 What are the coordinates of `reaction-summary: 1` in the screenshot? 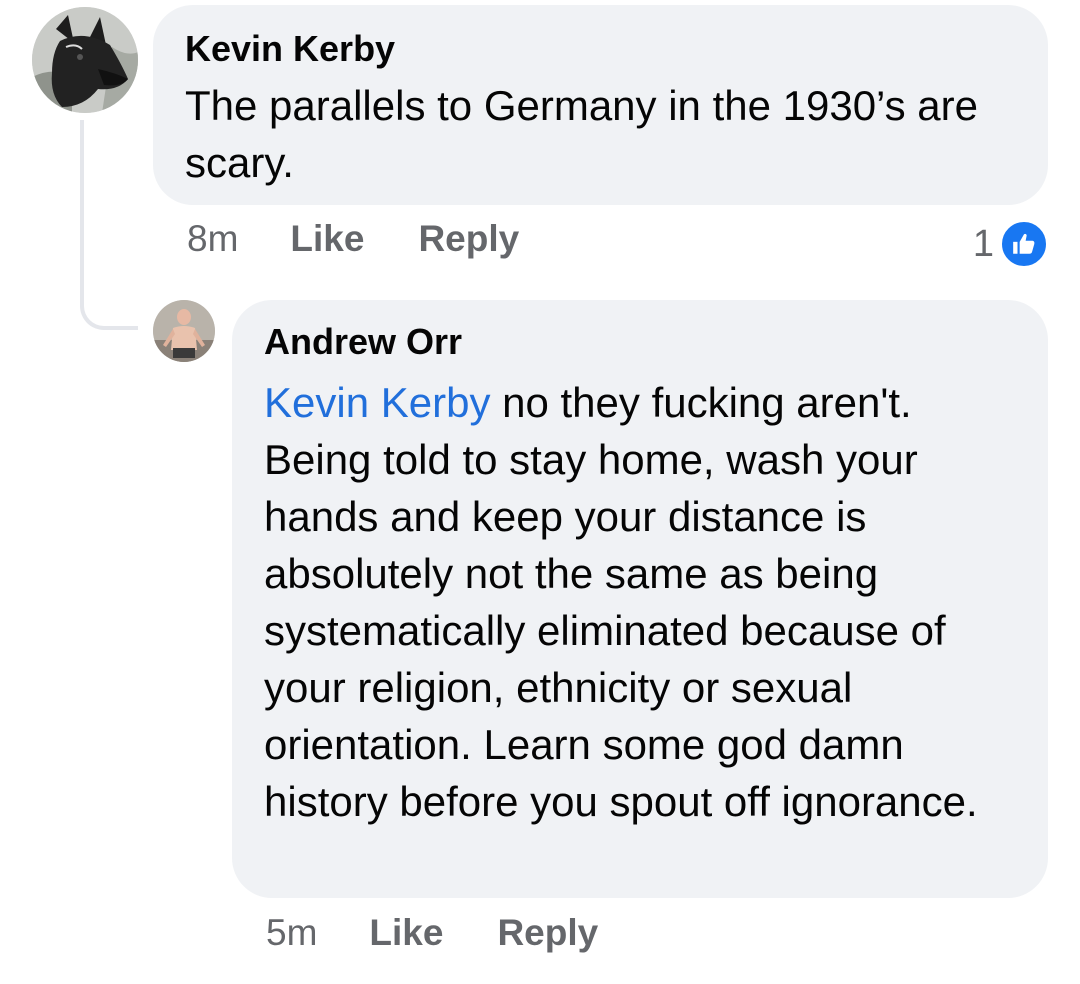 It's located at (1010, 244).